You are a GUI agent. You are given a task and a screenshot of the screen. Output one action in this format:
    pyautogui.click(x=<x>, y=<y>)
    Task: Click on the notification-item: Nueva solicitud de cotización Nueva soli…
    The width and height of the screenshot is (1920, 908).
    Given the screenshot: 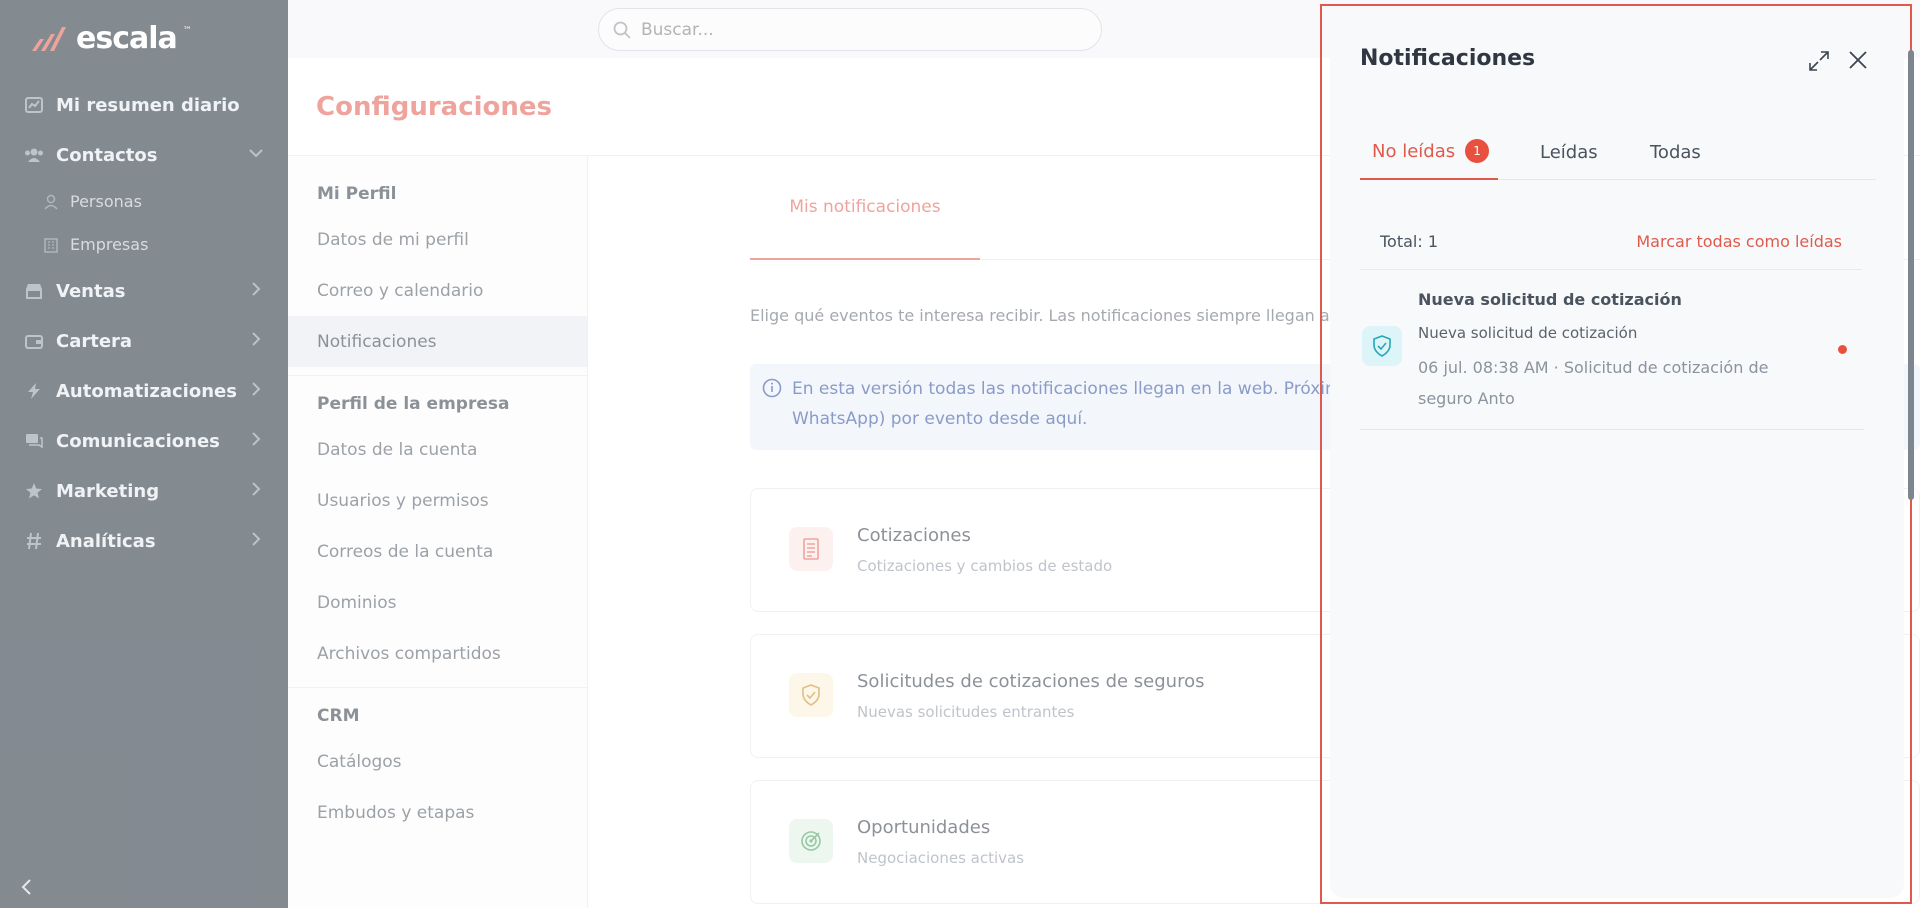 What is the action you would take?
    pyautogui.click(x=1612, y=351)
    